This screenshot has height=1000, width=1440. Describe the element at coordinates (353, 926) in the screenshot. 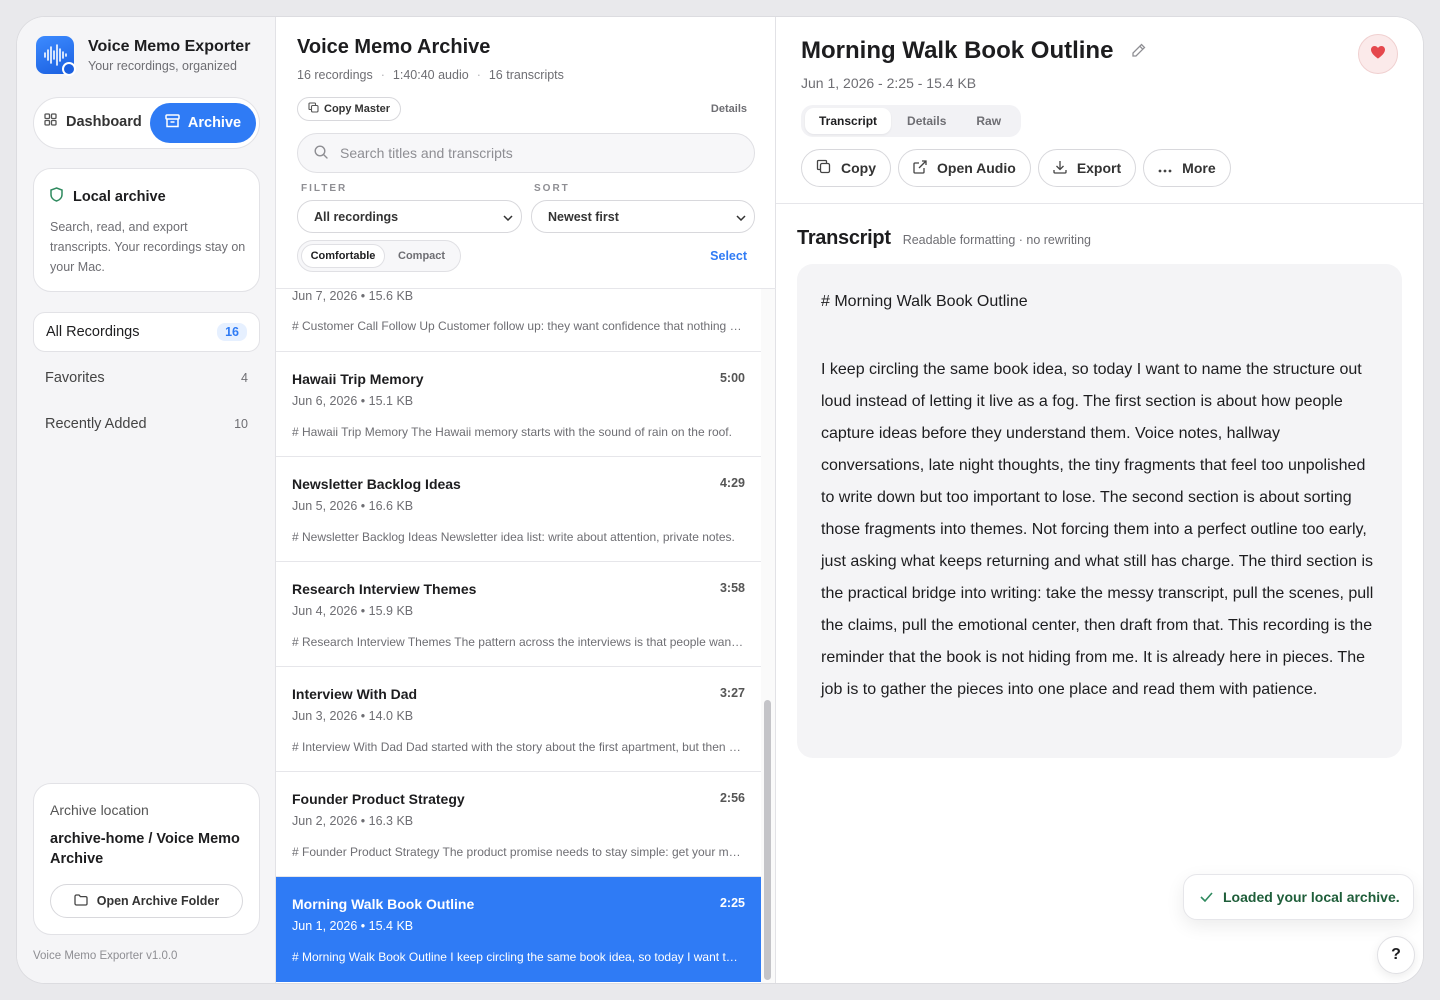

I see `list-item-meta: Jun 1, 2026 • 15.4 KB` at that location.